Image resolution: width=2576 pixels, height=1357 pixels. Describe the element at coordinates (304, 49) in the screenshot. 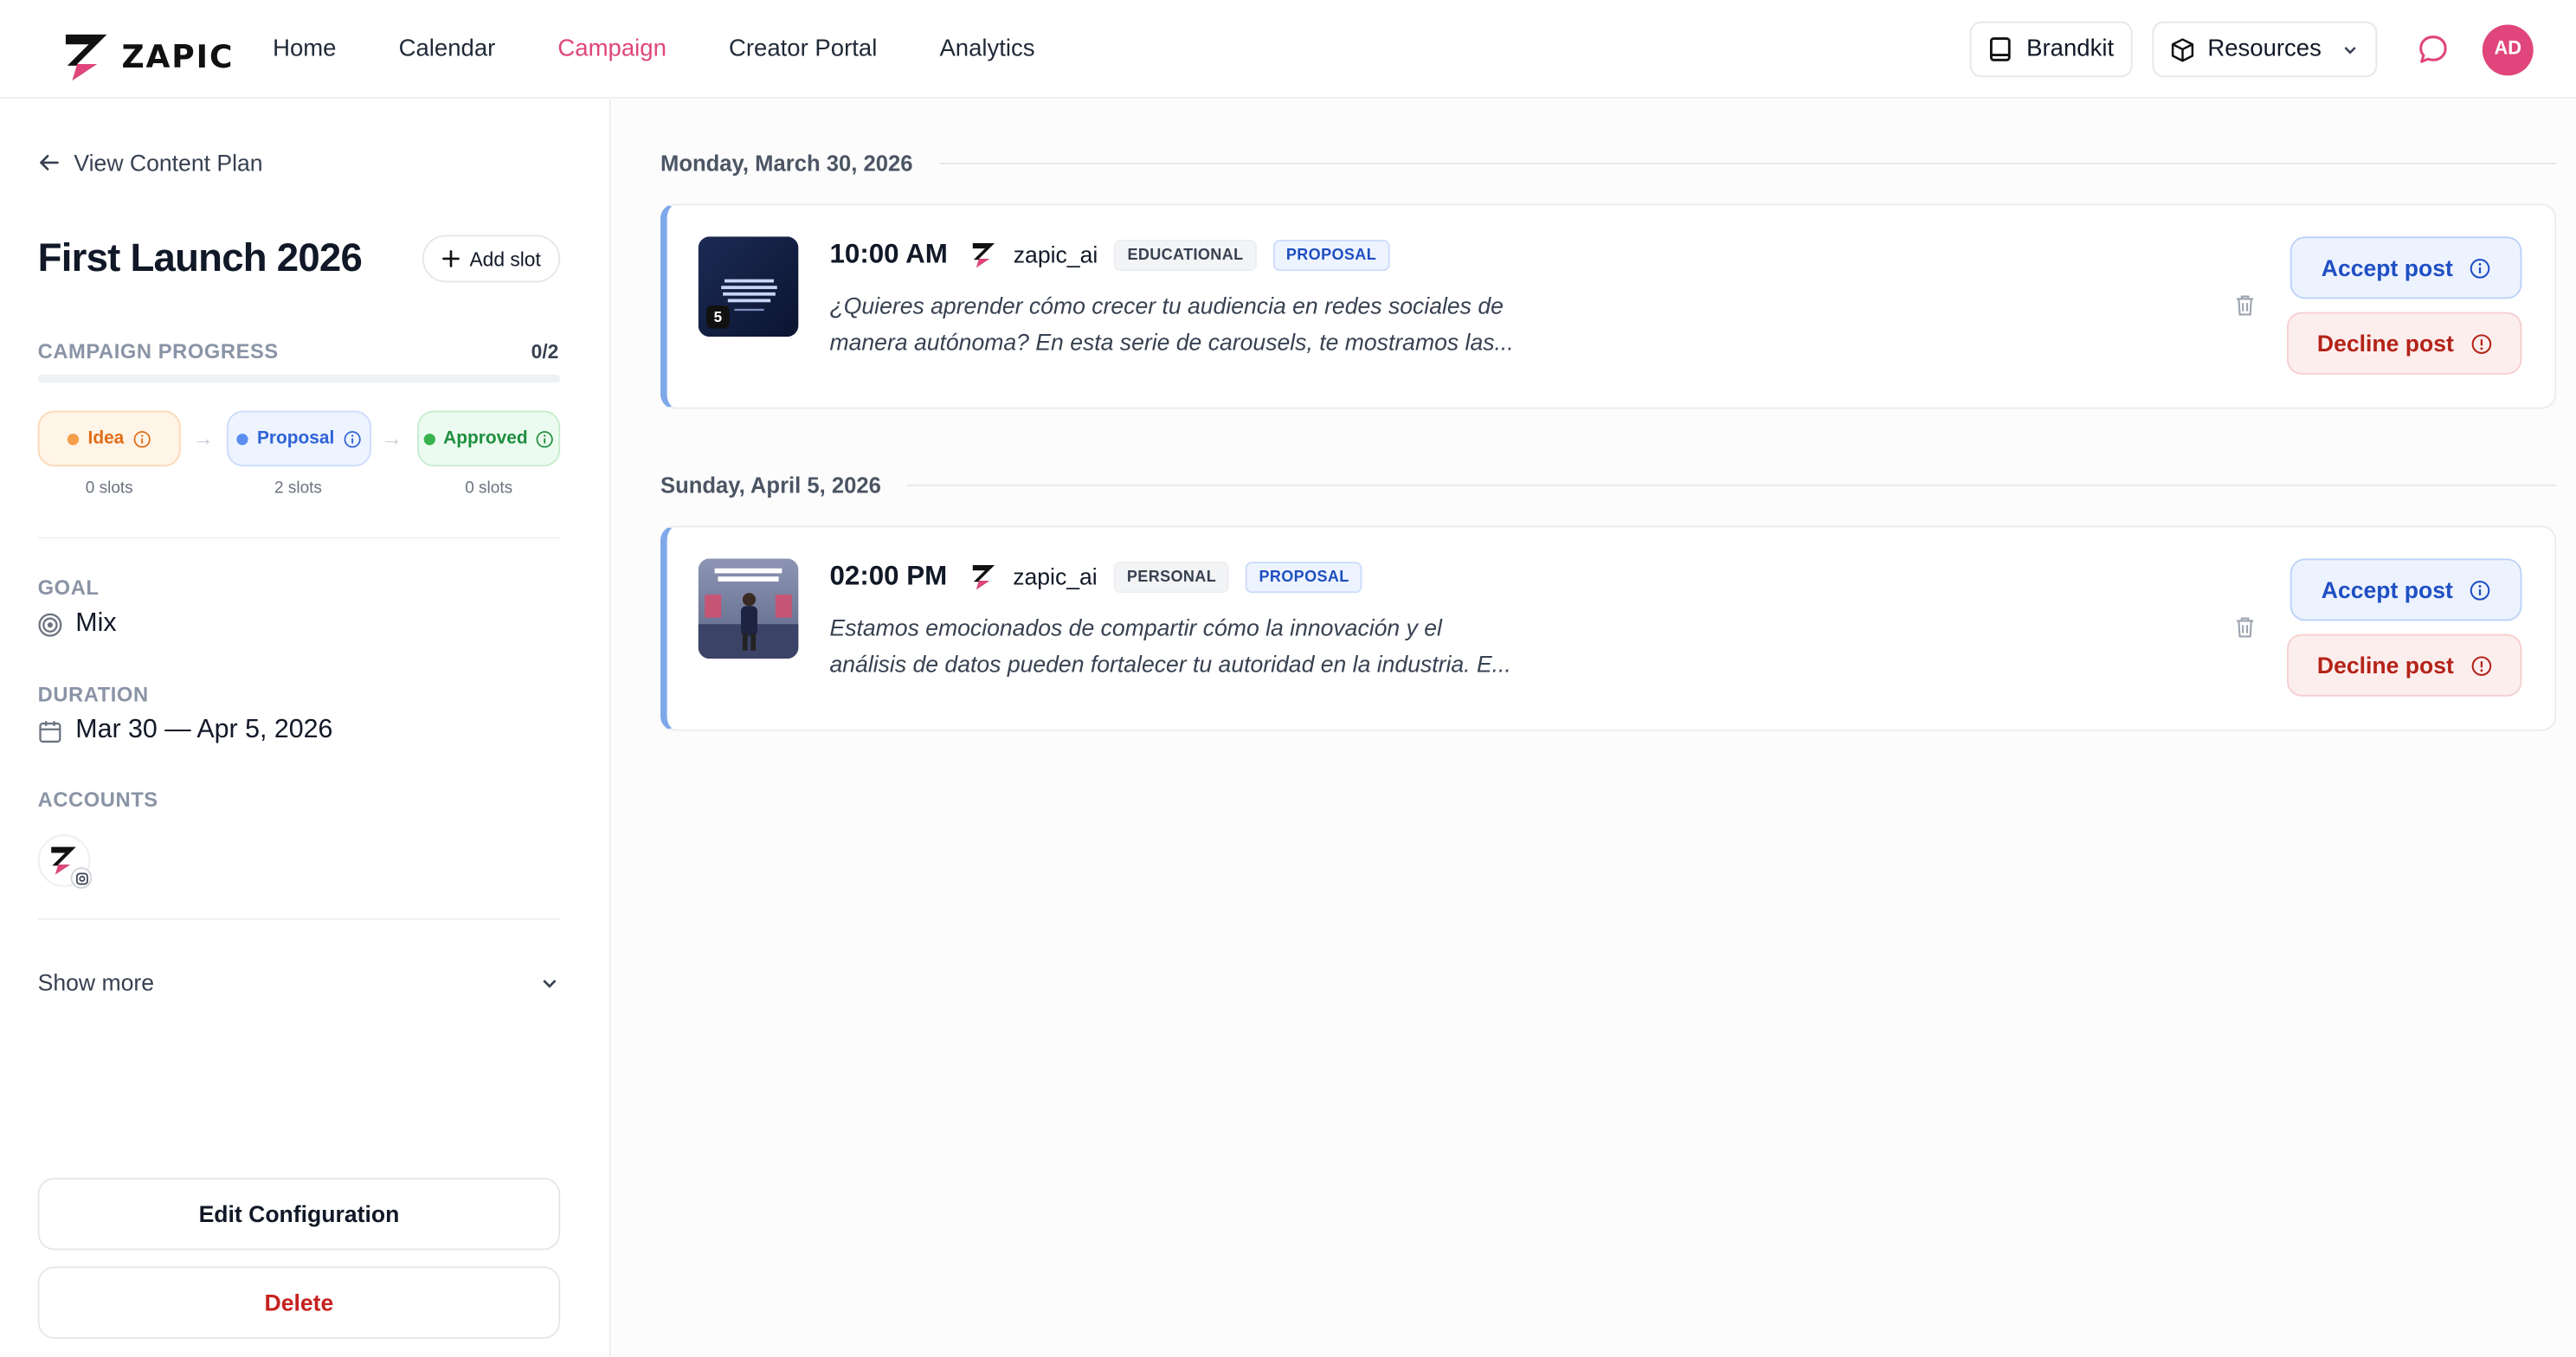

I see `nav-home: Home` at that location.